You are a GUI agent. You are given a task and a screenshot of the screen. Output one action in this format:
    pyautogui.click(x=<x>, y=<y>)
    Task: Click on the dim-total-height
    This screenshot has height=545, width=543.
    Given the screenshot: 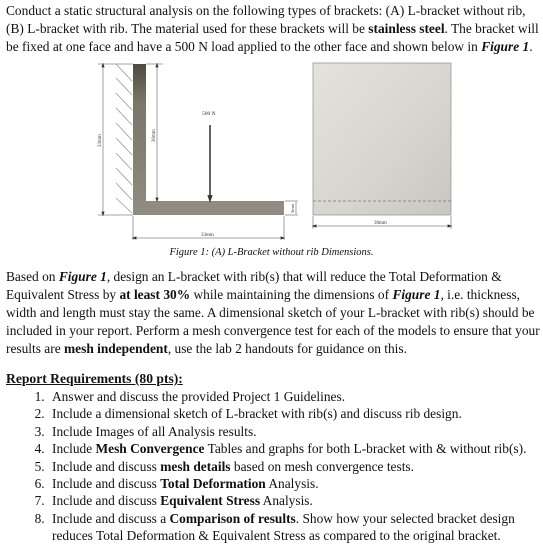 What is the action you would take?
    pyautogui.click(x=115, y=139)
    